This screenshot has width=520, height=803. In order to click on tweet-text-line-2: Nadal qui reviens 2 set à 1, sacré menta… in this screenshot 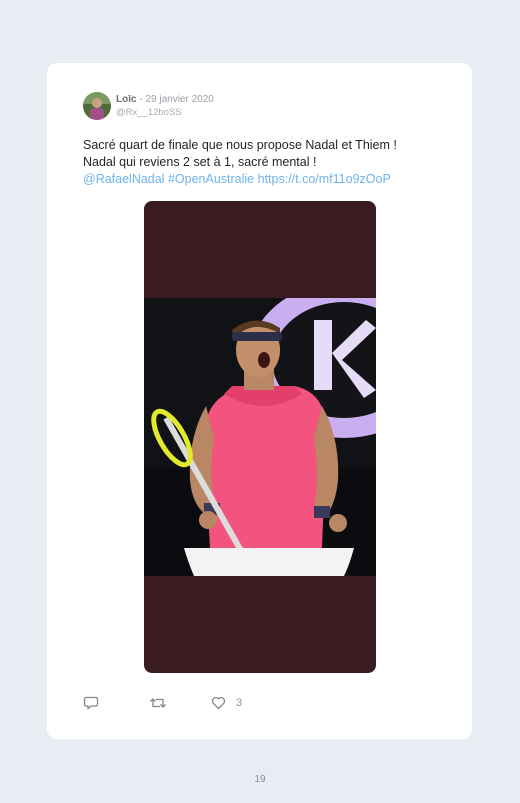, I will do `click(200, 162)`.